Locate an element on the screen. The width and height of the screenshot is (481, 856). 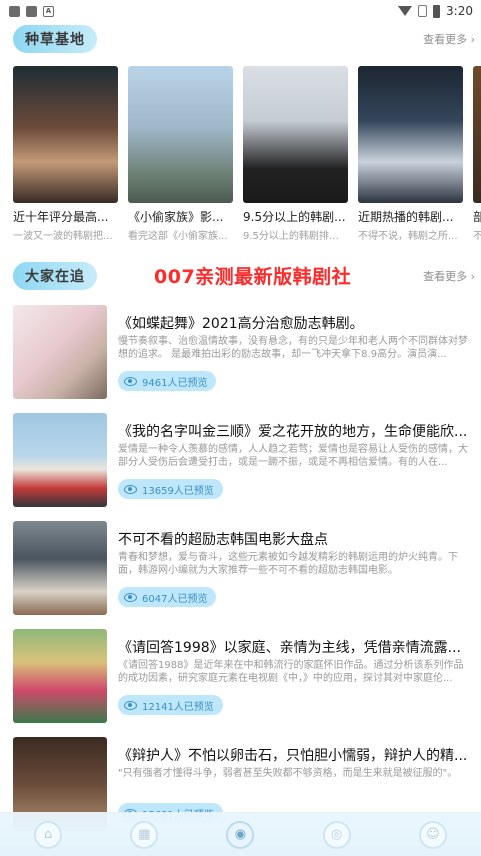
status-right: 3:20 is located at coordinates (435, 11).